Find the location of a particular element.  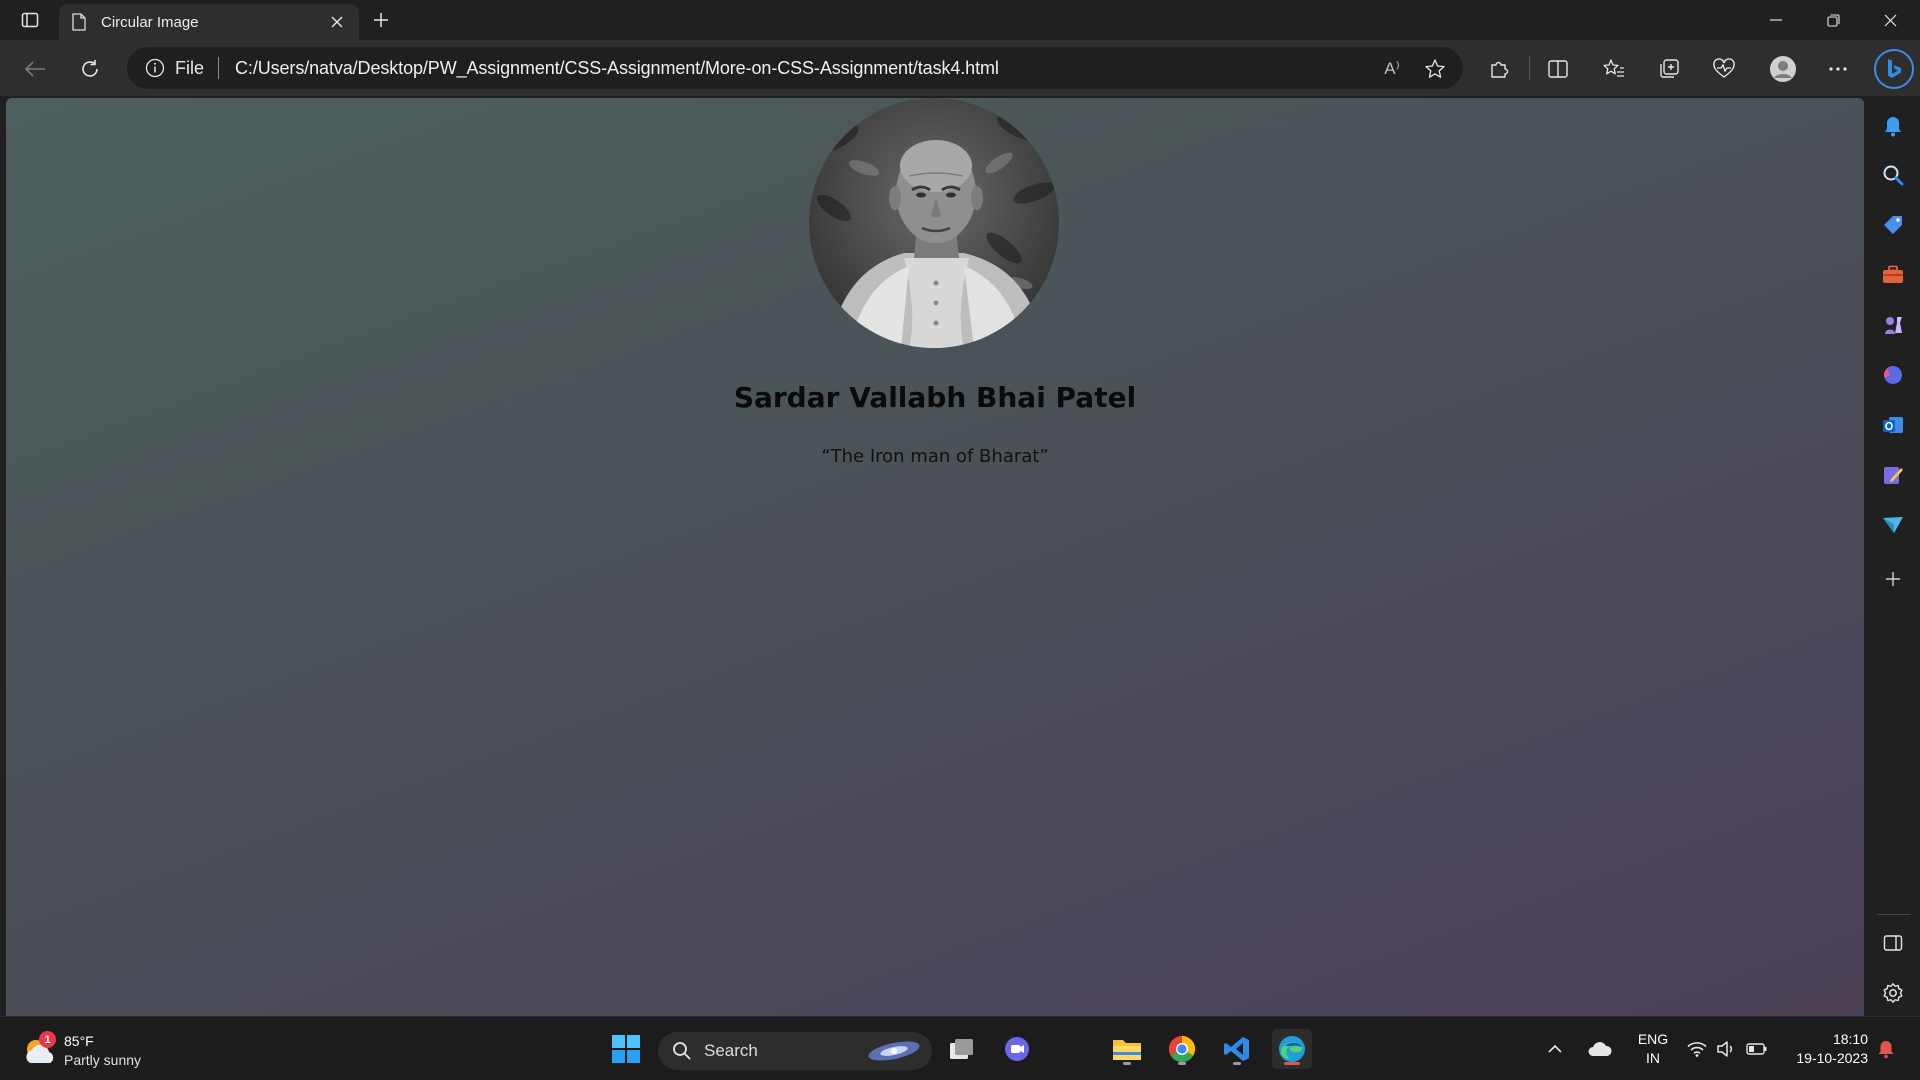

person-quote-text: “The Iron man of Bharat” is located at coordinates (935, 456).